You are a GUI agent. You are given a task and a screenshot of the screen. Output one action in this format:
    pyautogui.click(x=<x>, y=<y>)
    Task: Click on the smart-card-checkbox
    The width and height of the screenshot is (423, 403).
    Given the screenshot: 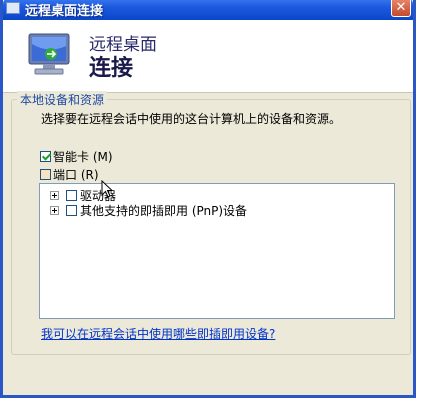 What is the action you would take?
    pyautogui.click(x=45, y=156)
    